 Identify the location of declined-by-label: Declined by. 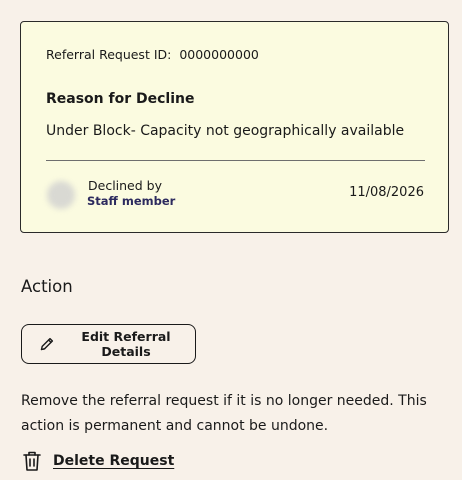
(125, 185).